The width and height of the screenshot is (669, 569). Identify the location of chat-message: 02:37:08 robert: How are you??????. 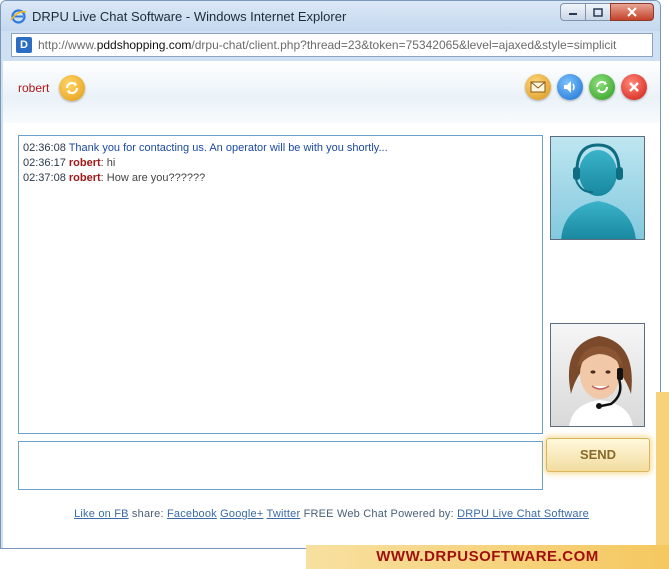
(280, 178).